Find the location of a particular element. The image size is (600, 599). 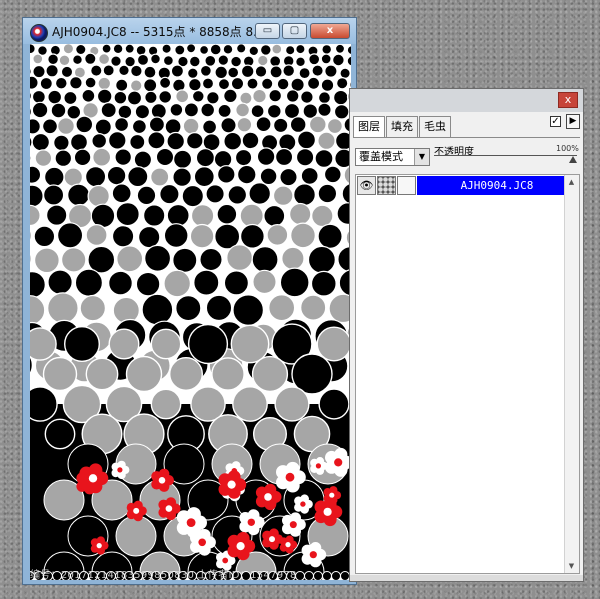

layer-thumbnail is located at coordinates (386, 185).